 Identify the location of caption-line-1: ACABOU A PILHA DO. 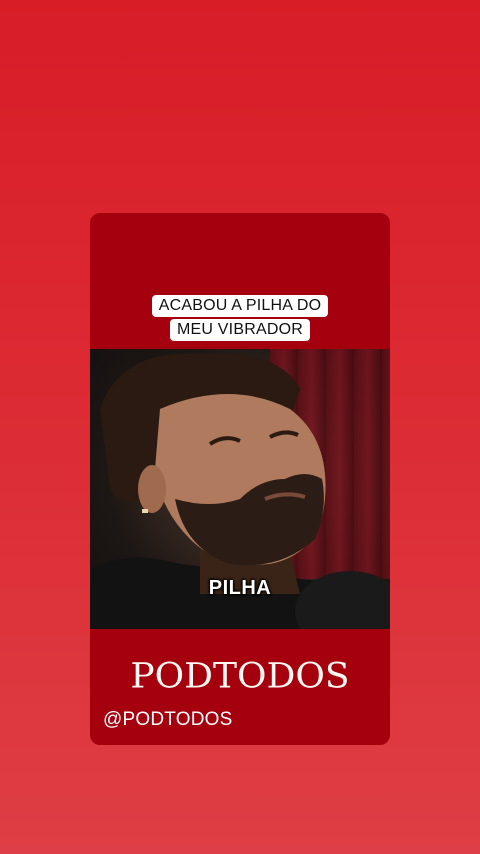
(240, 306).